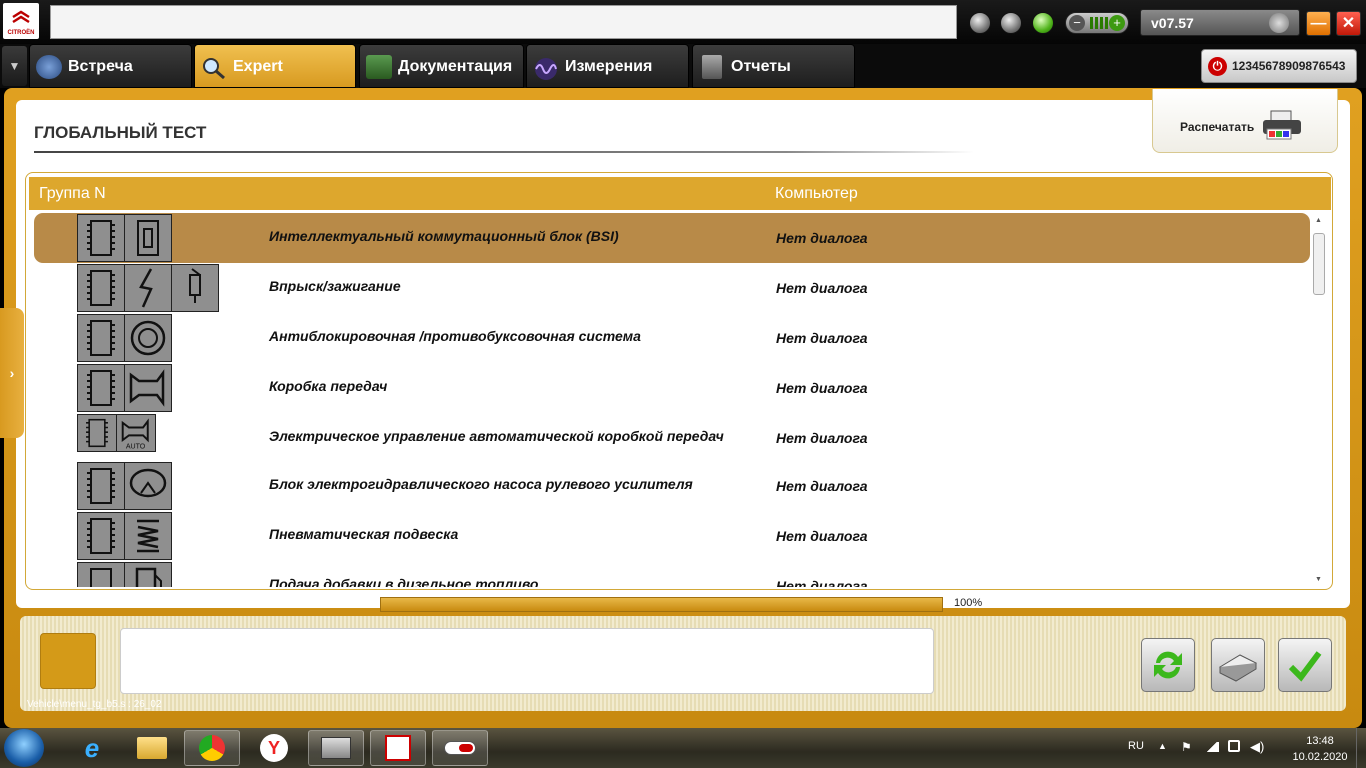 The image size is (1366, 768). What do you see at coordinates (24, 748) in the screenshot?
I see `start-button` at bounding box center [24, 748].